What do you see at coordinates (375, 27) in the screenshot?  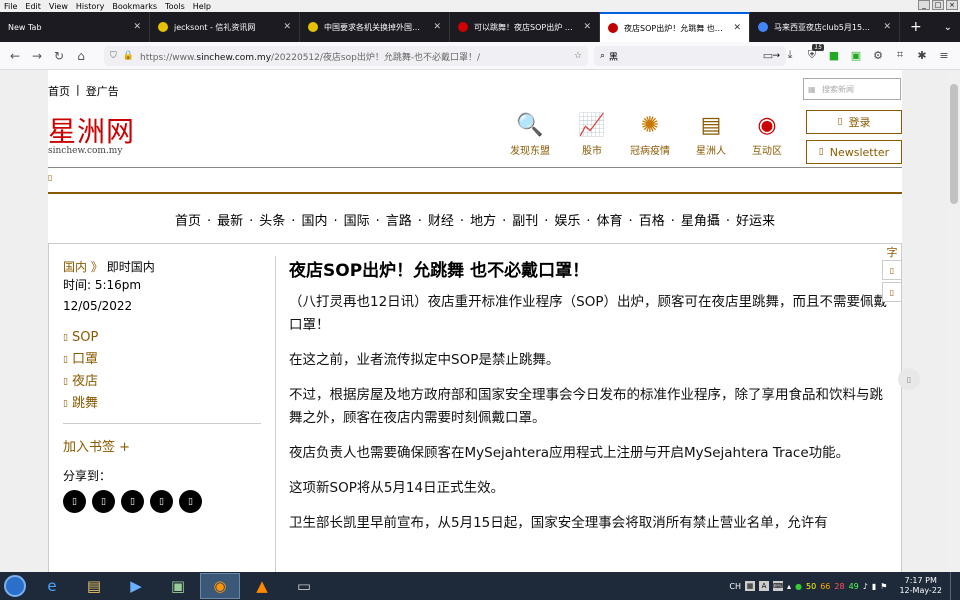 I see `browser-tab: 中国要求各机关换掉外国品牌电 ✕` at bounding box center [375, 27].